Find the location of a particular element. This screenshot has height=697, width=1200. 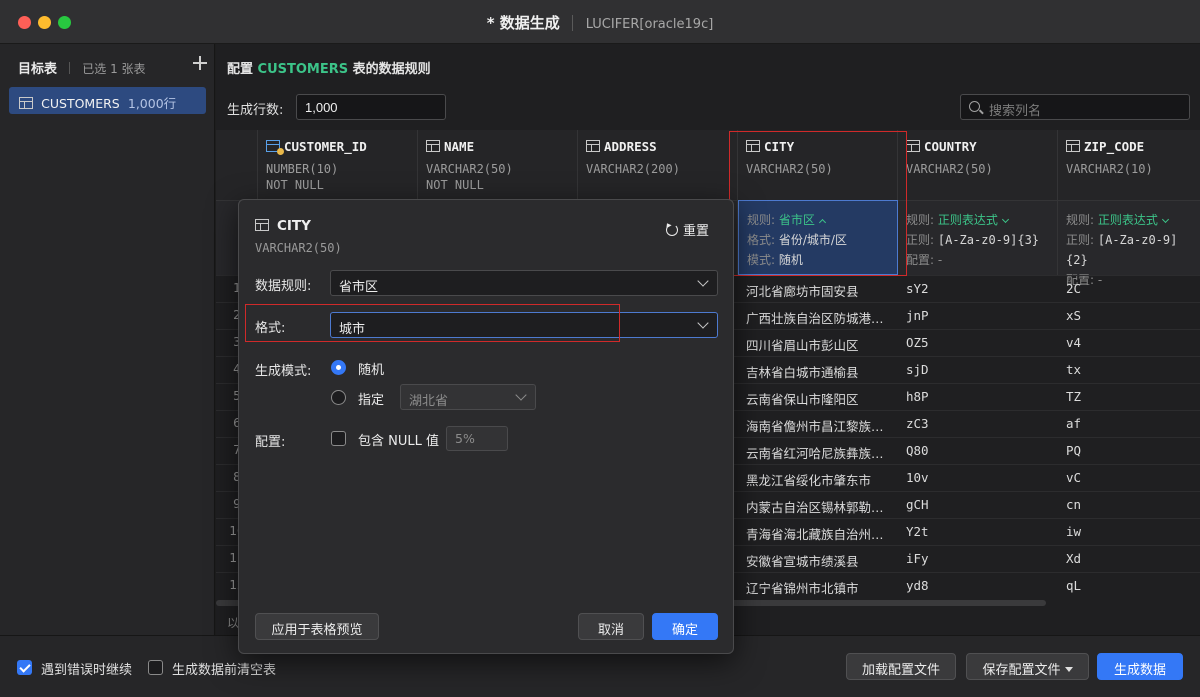

search-input-placeholder: 搜索列名 is located at coordinates (1015, 111).